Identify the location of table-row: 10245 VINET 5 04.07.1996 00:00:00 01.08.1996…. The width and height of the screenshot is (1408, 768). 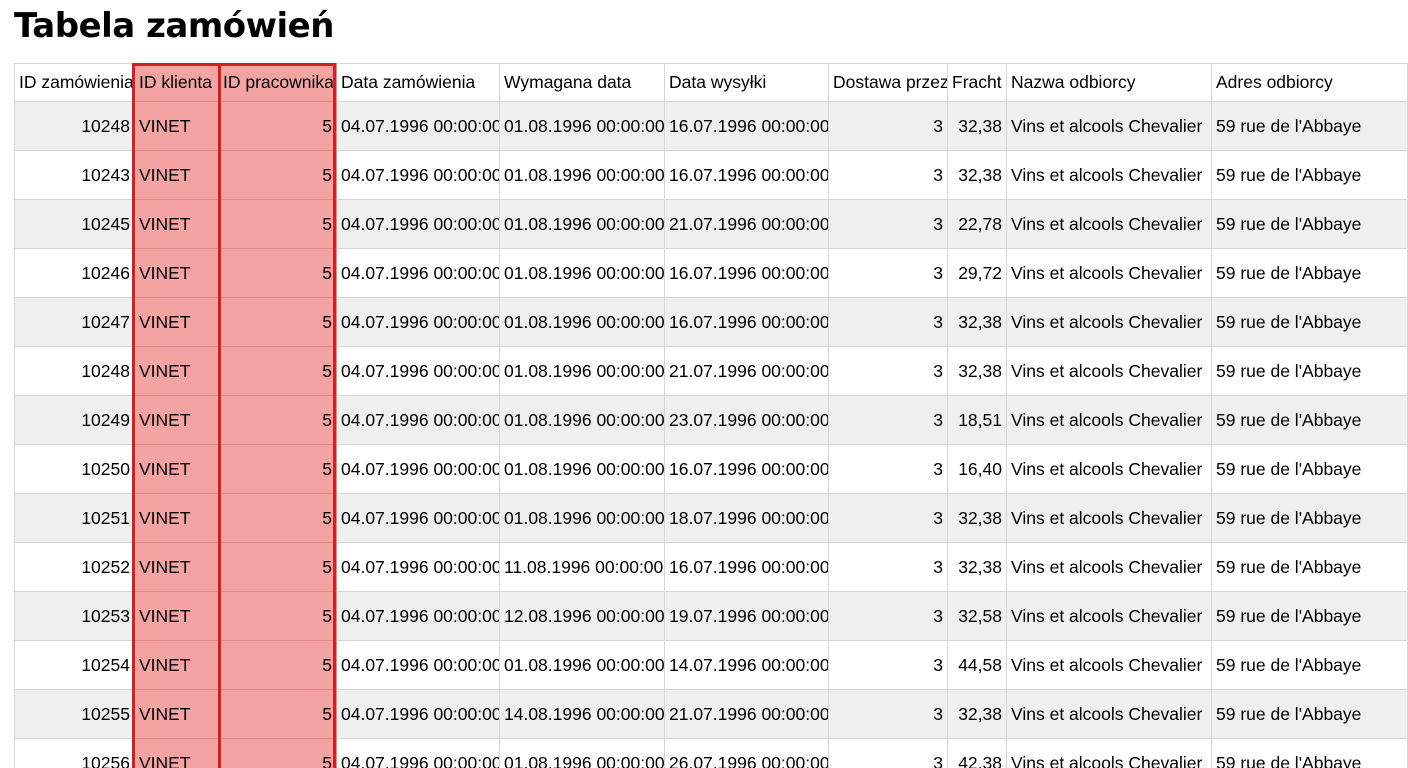
(711, 224).